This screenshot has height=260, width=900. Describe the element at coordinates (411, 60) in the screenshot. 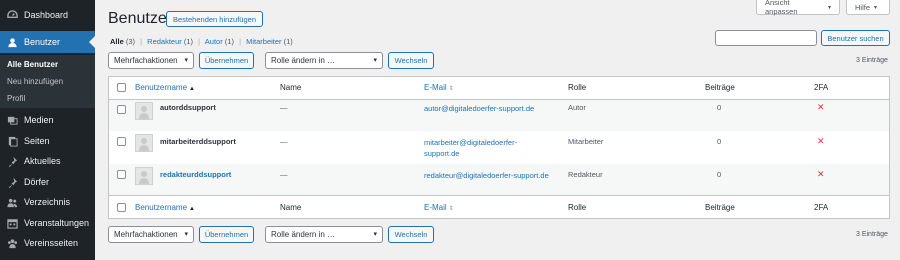

I see `change-role-button: Wechseln` at that location.